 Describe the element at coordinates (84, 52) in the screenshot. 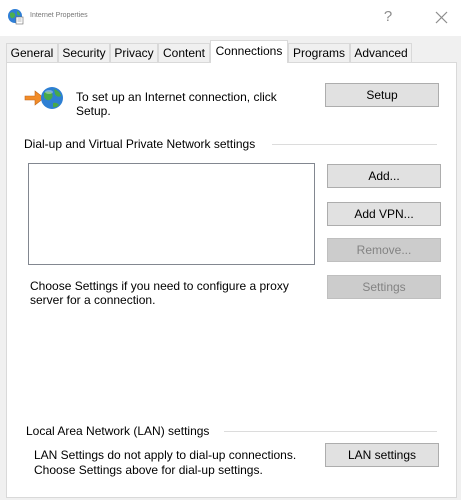

I see `tab-security: Security` at that location.